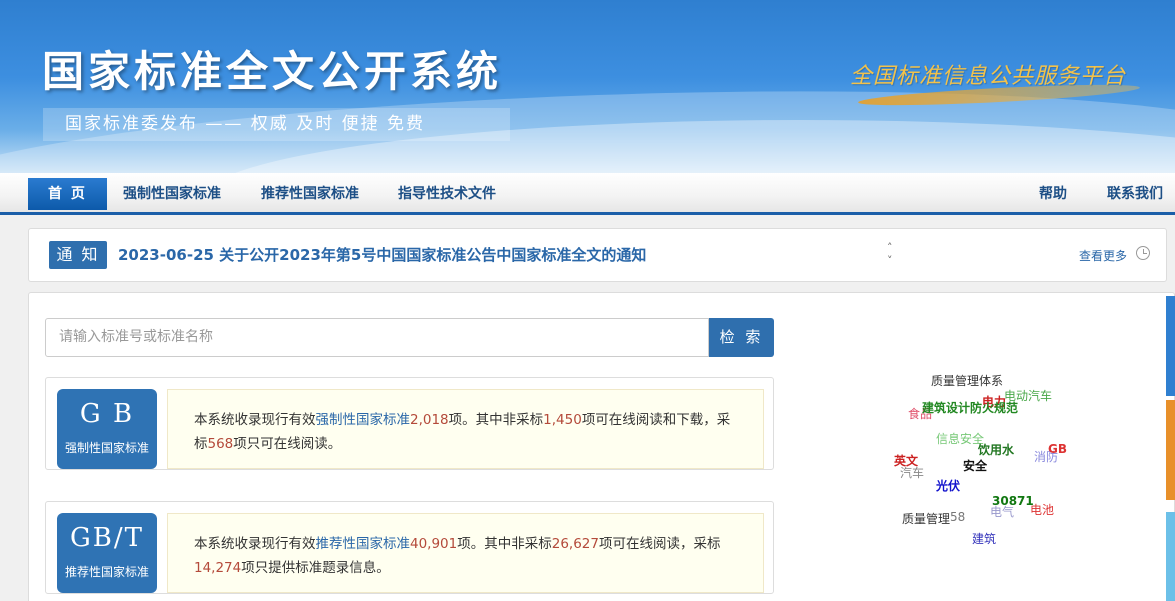  I want to click on nav-mandatory-standards: 强制性国家标准, so click(172, 194).